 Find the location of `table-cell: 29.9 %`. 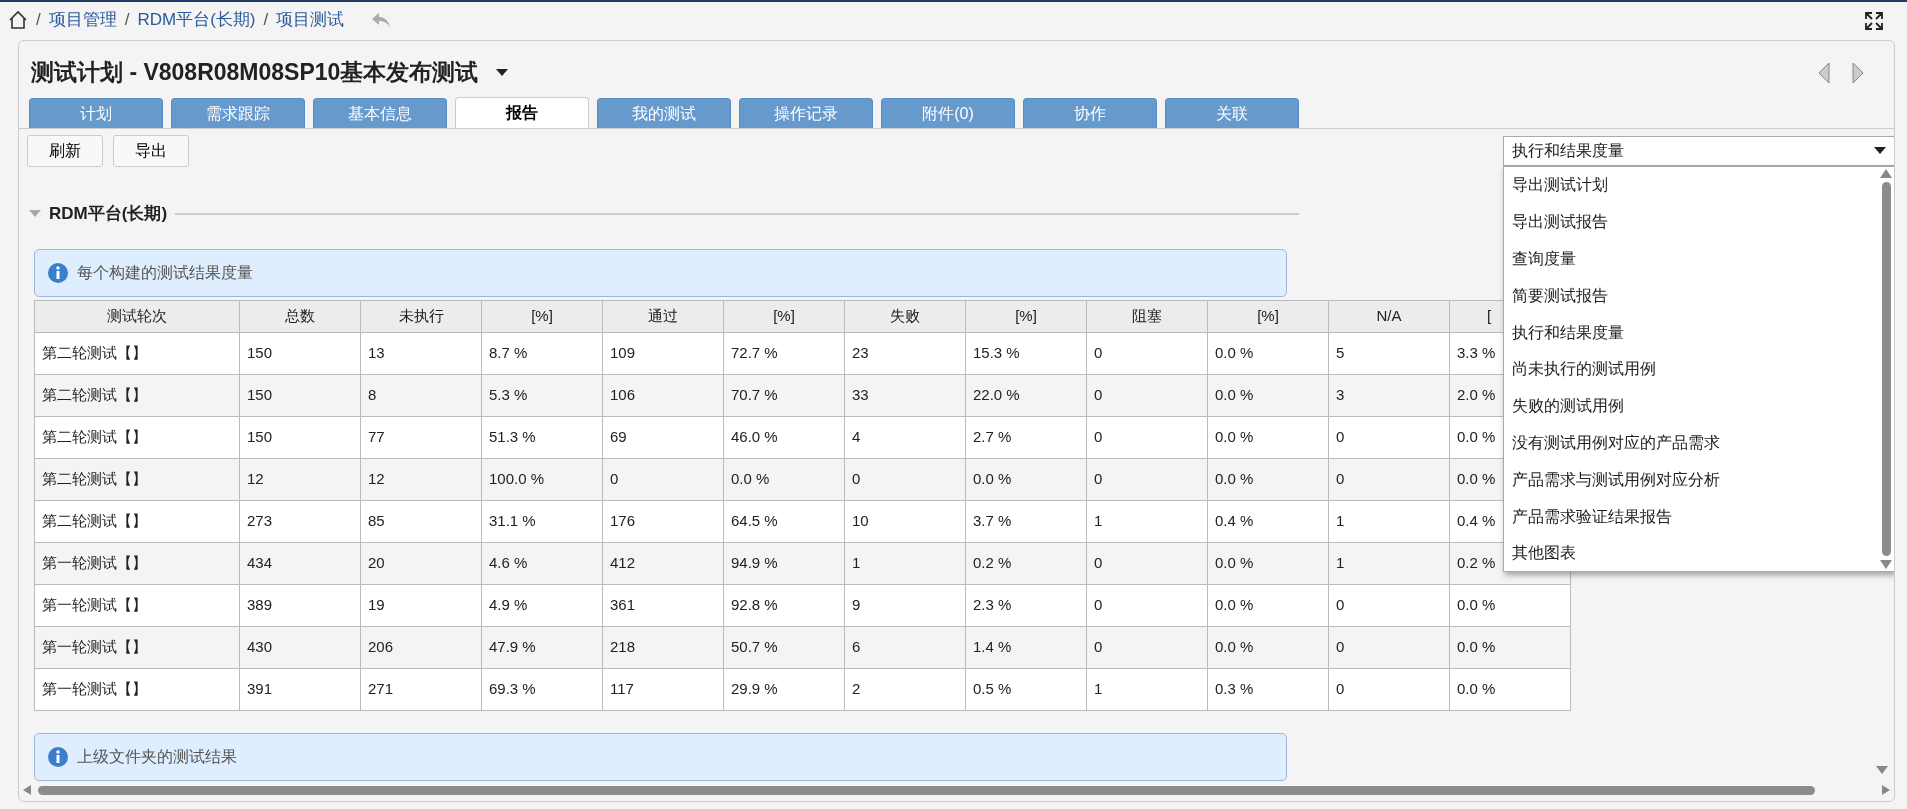

table-cell: 29.9 % is located at coordinates (784, 689).